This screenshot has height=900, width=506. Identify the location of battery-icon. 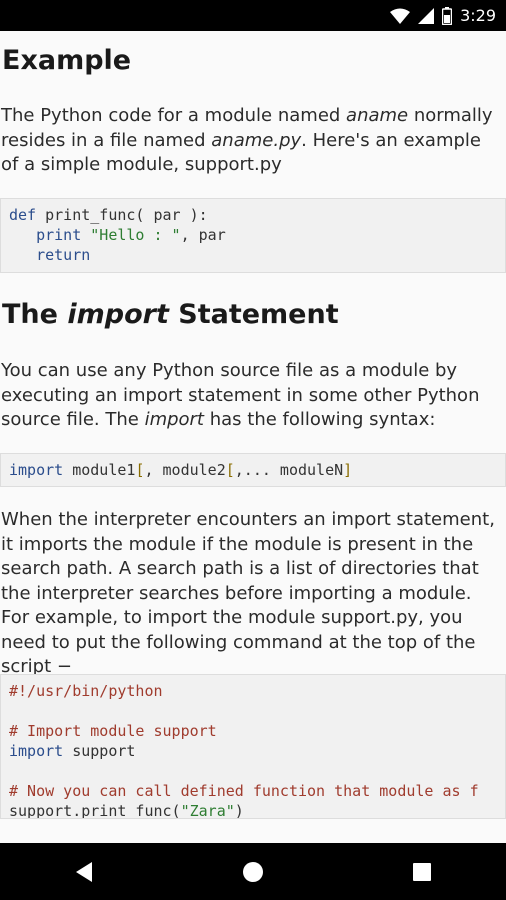
(447, 15).